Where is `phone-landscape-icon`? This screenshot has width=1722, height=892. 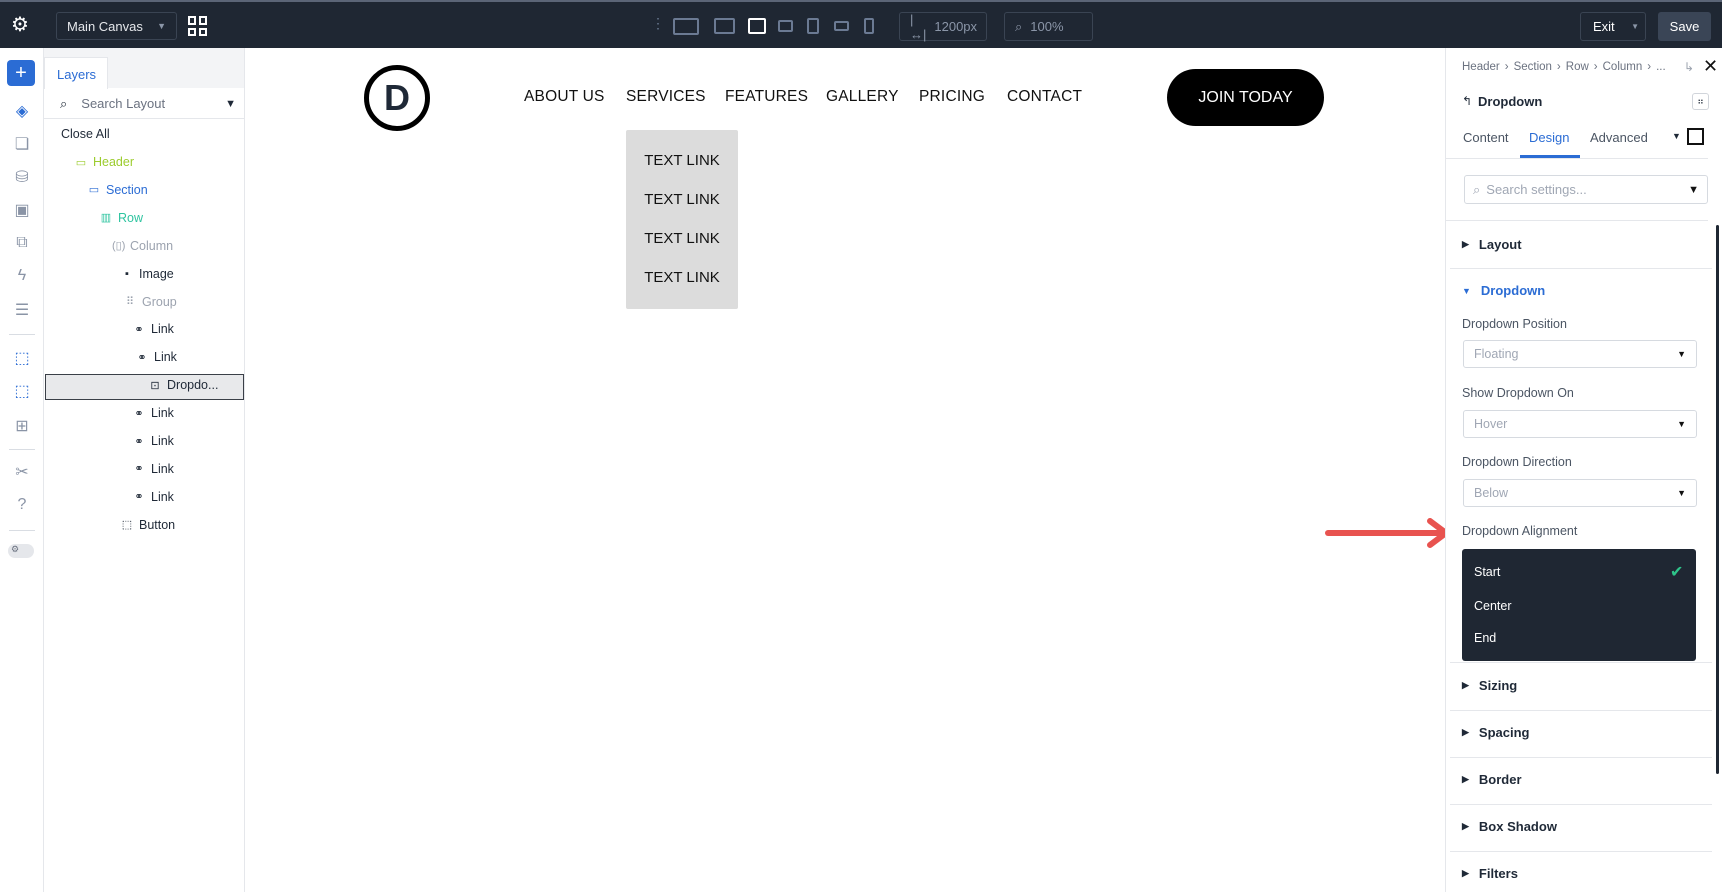 phone-landscape-icon is located at coordinates (841, 26).